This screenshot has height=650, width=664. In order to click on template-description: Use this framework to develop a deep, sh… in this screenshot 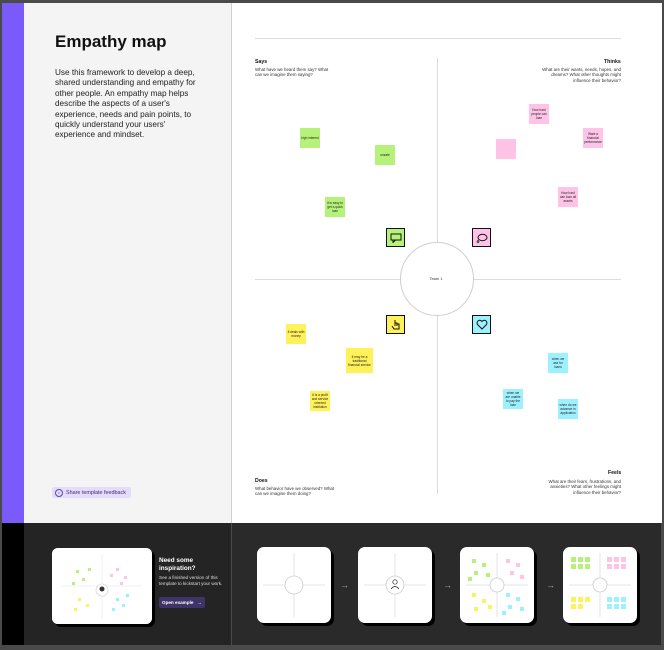, I will do `click(125, 104)`.